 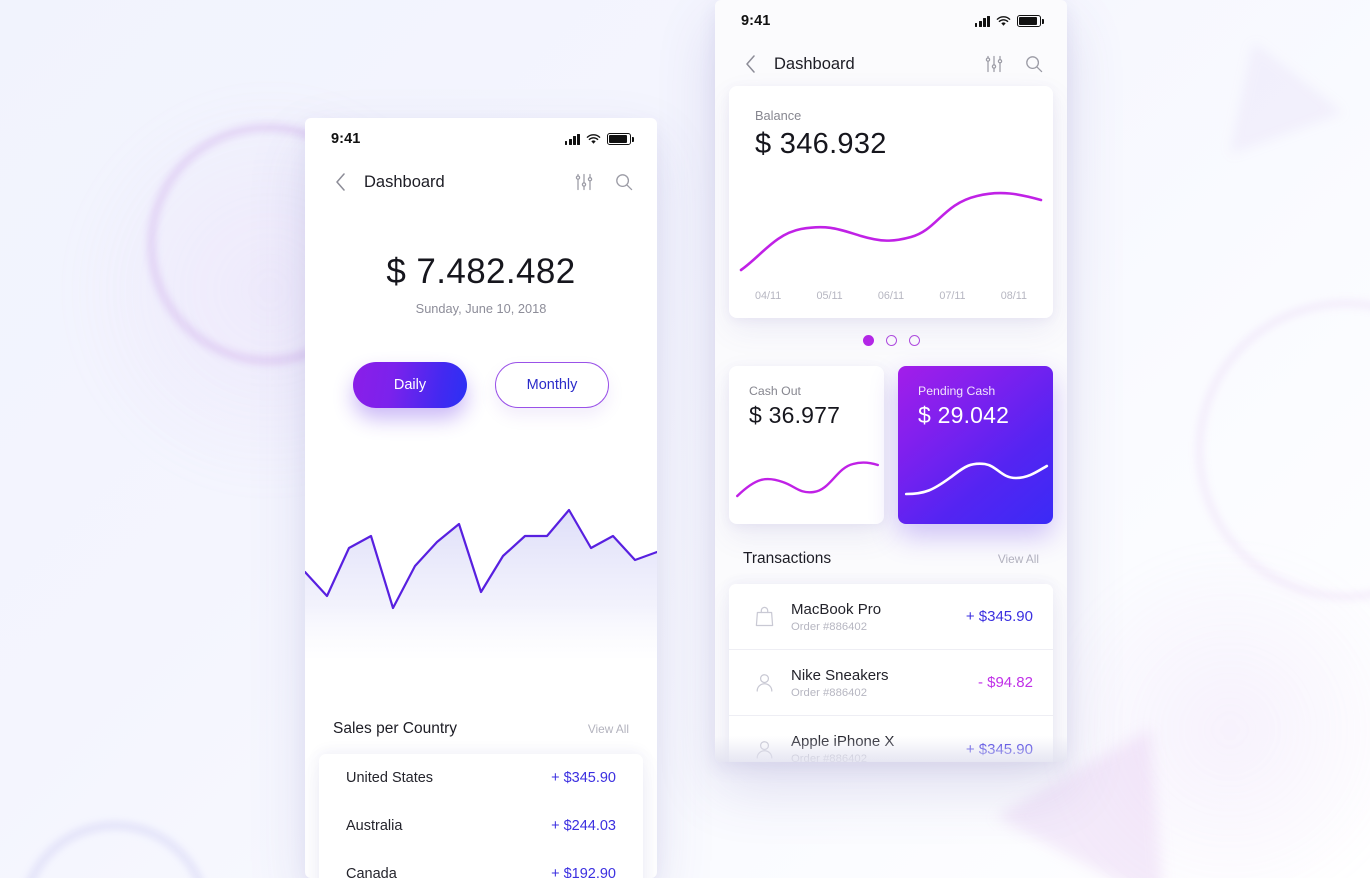 What do you see at coordinates (964, 415) in the screenshot?
I see `pending-cash-amount: $ 29.042` at bounding box center [964, 415].